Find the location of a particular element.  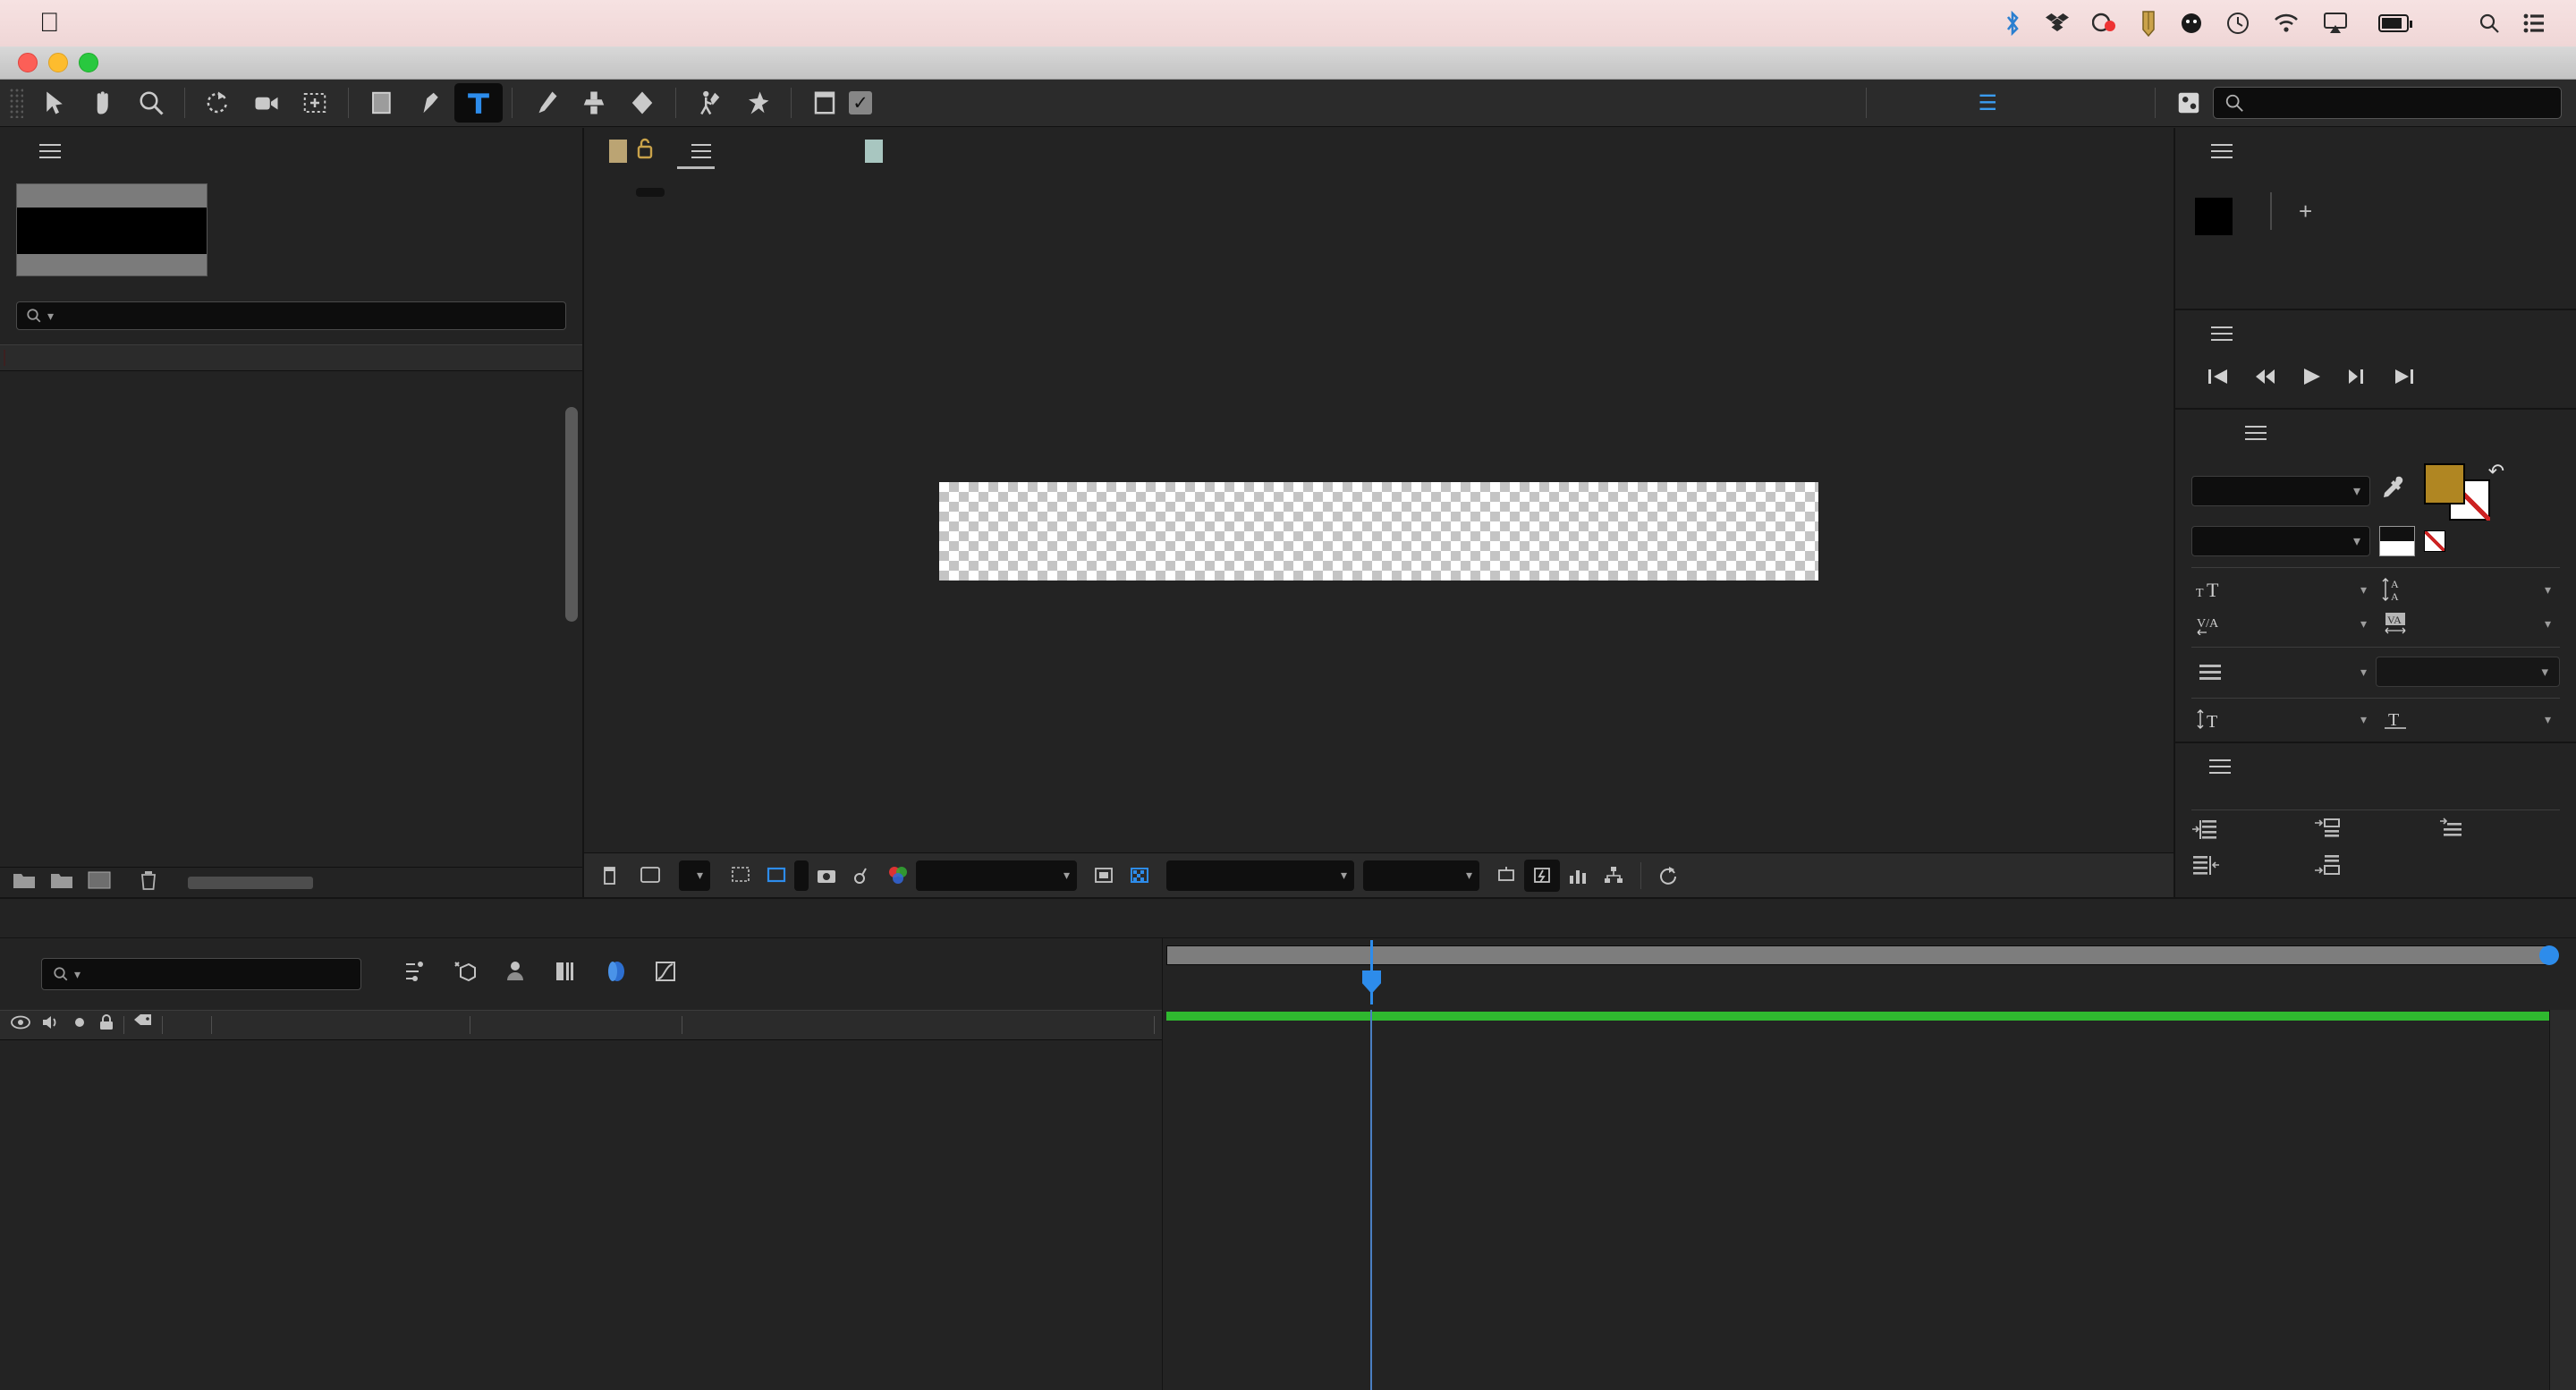

zoom-level-select: ▾ is located at coordinates (695, 875).